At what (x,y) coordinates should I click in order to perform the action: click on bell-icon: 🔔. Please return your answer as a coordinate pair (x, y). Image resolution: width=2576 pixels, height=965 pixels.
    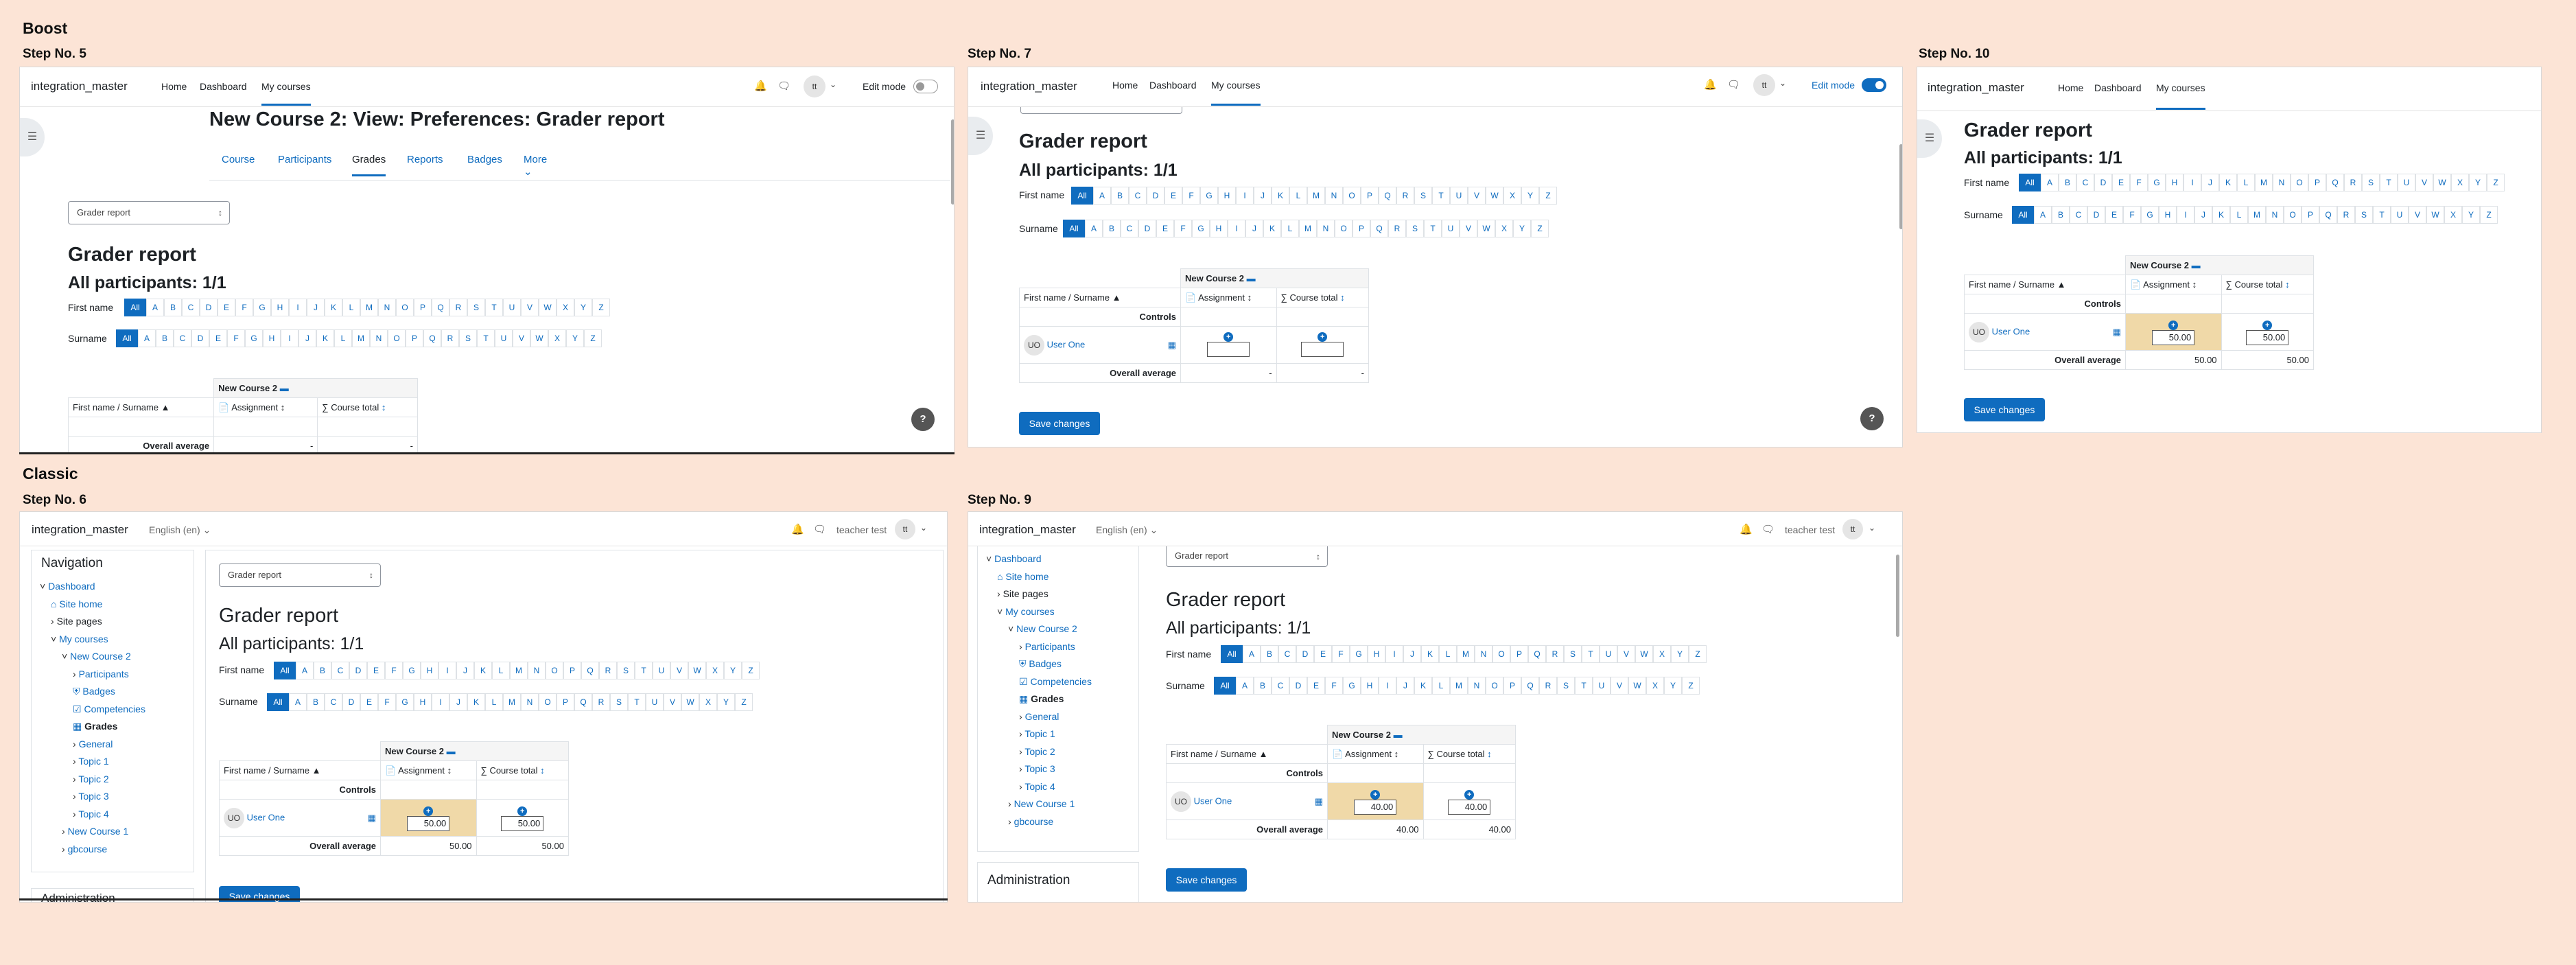
    Looking at the image, I should click on (797, 529).